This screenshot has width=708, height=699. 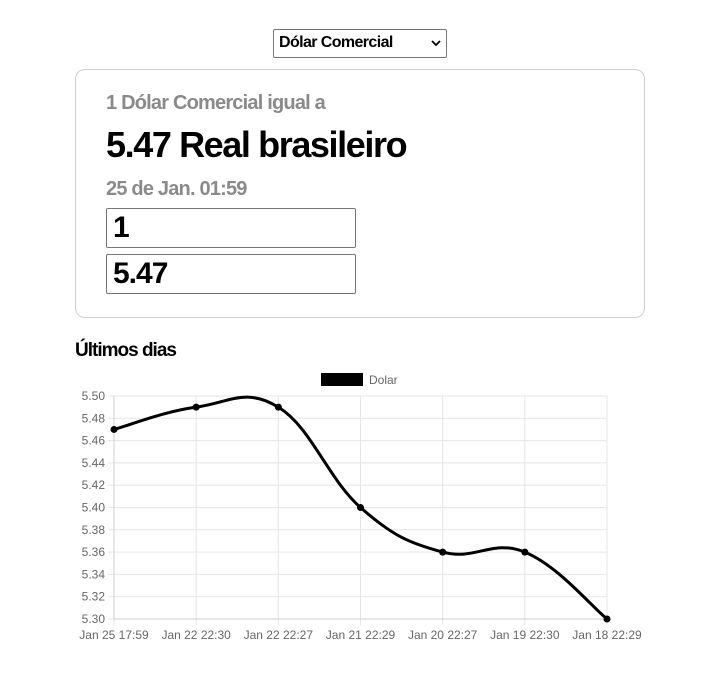 I want to click on y-tick-label: 5.48, so click(x=94, y=418).